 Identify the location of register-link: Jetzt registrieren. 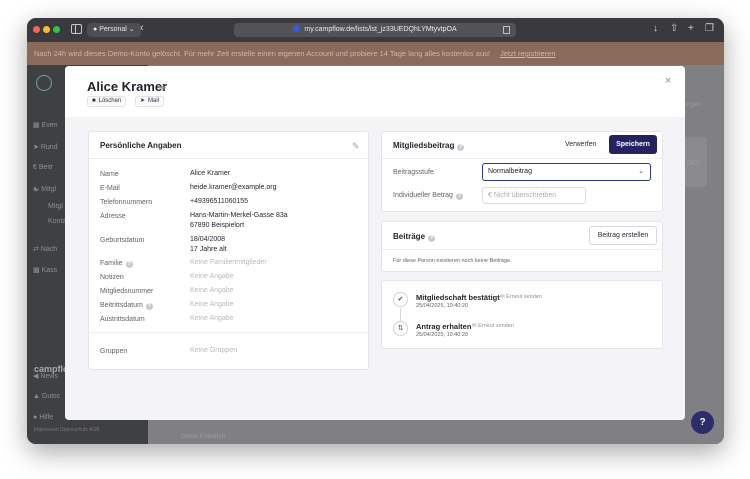
(527, 53).